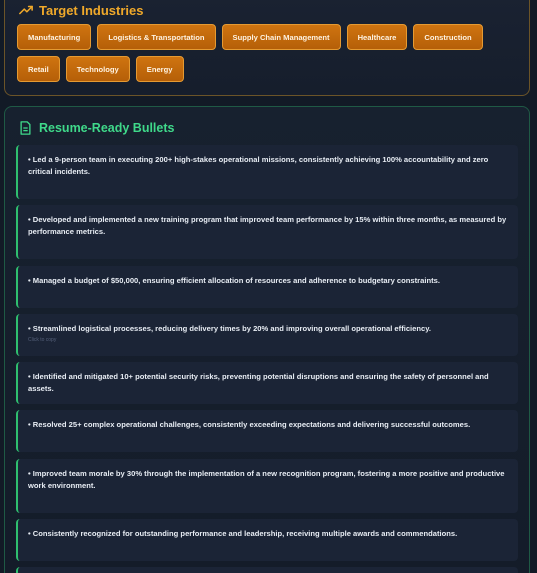  I want to click on industry-chip-manufacturing: Manufacturing, so click(54, 37).